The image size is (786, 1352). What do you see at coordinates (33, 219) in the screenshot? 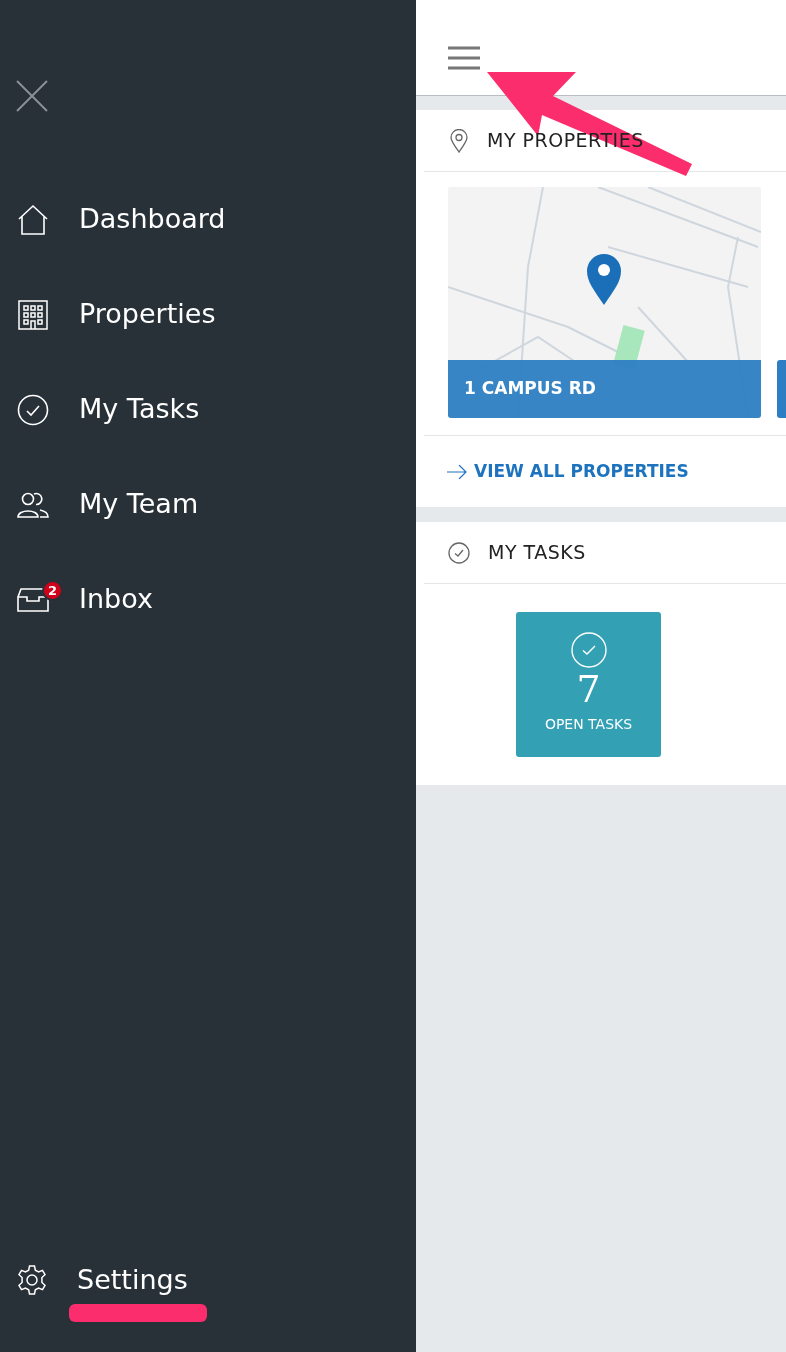
I see `home-icon` at bounding box center [33, 219].